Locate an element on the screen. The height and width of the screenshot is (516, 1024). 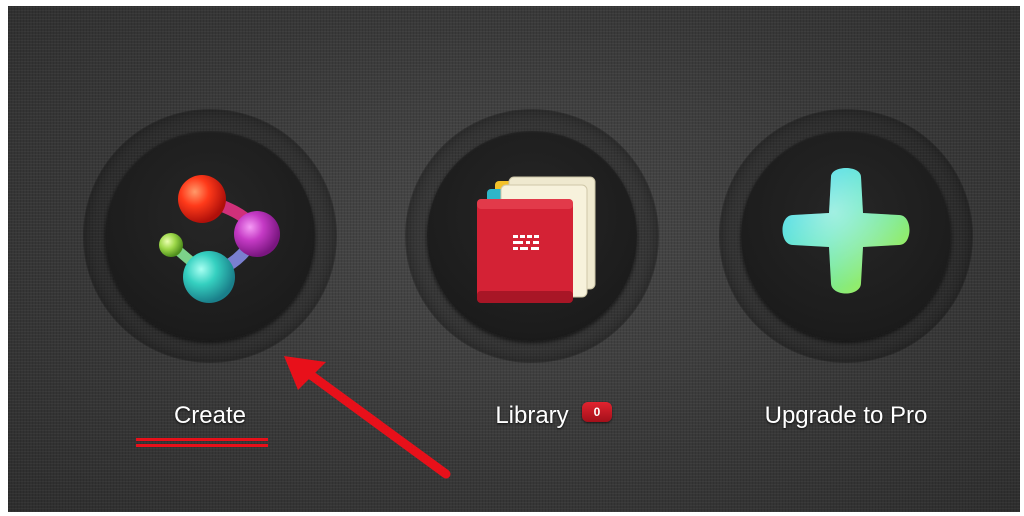
annotation-arrow is located at coordinates (367, 417).